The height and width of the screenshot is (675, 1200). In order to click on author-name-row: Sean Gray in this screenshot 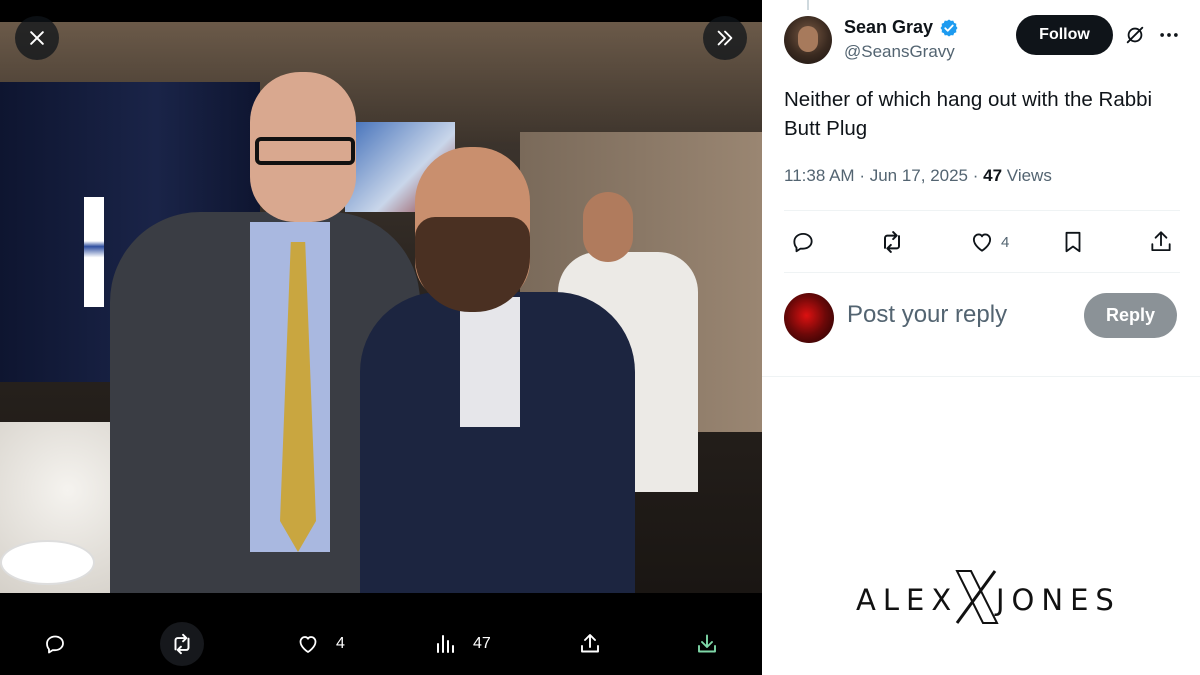, I will do `click(901, 27)`.